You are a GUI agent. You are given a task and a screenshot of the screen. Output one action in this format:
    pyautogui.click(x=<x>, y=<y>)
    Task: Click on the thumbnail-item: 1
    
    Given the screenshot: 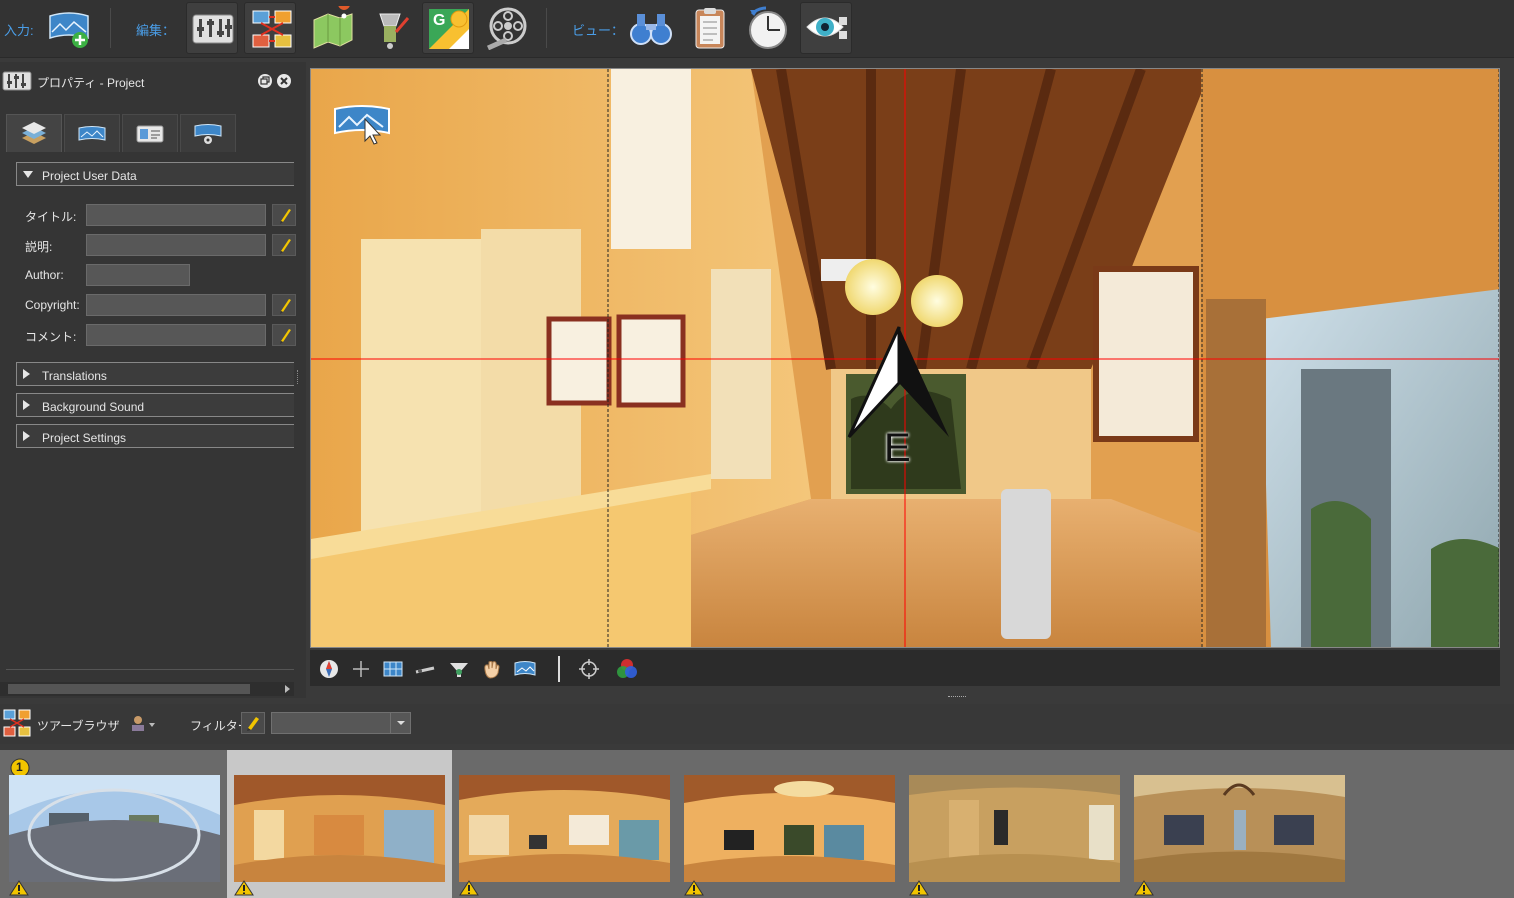 What is the action you would take?
    pyautogui.click(x=114, y=824)
    